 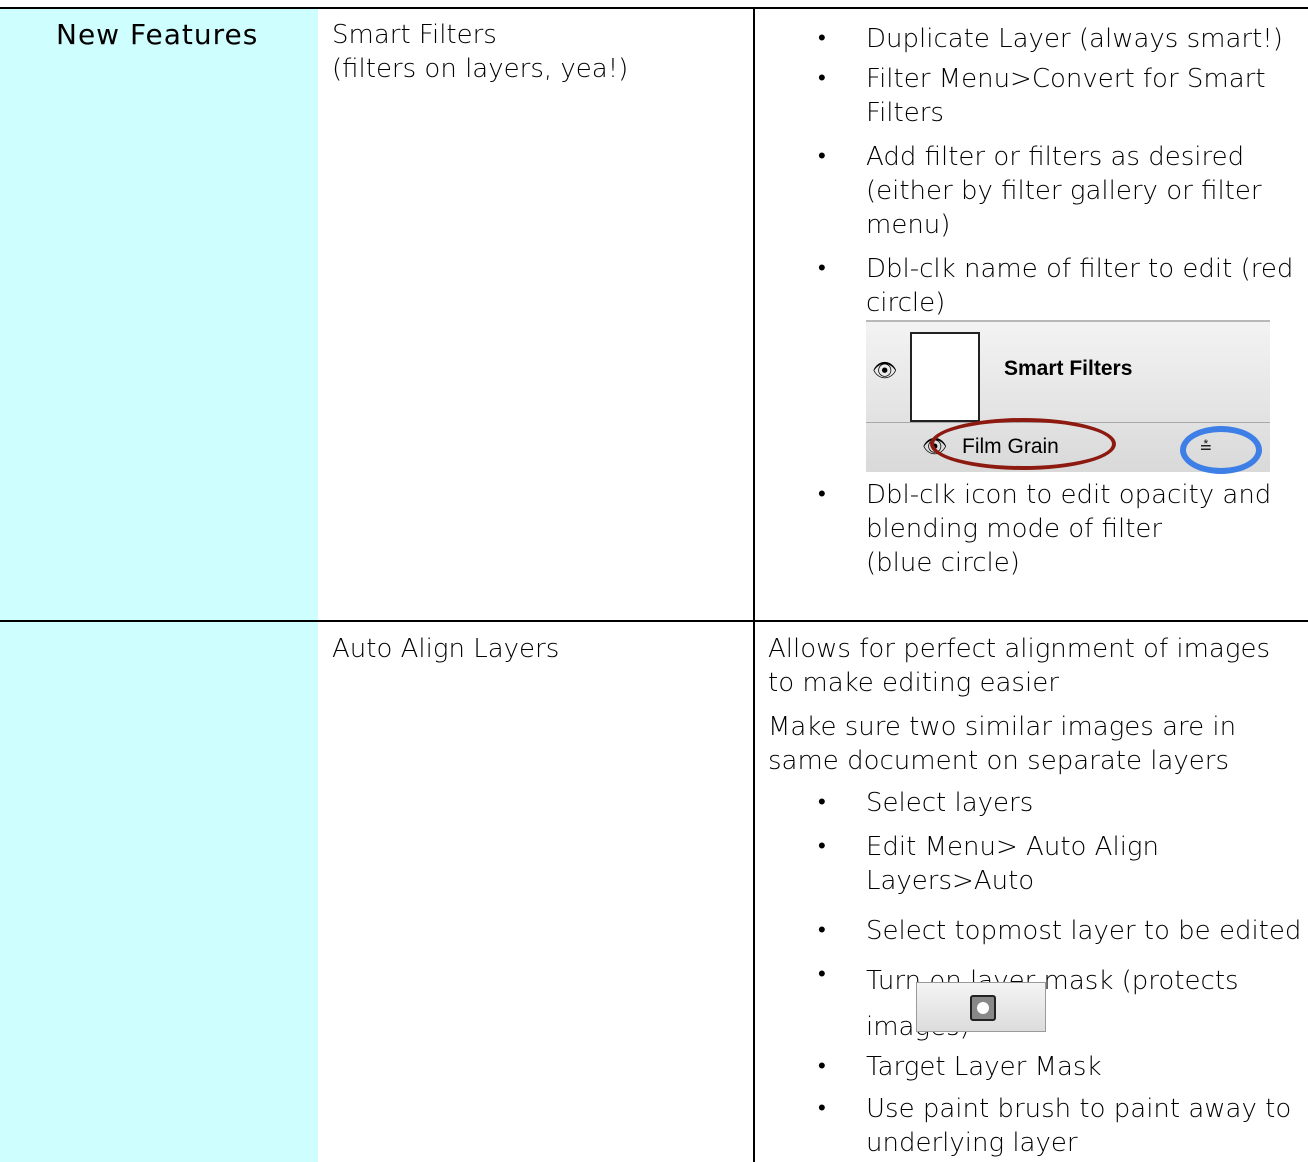 I want to click on feature-title-smart-filters: Smart Filters, so click(x=414, y=35).